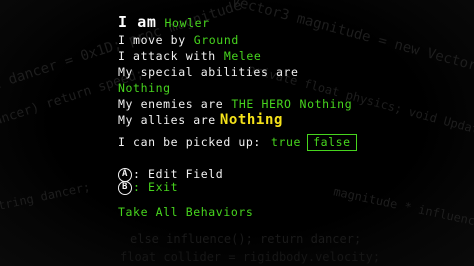 The image size is (474, 266). I want to click on background-code: magnitude * influence, so click(403, 207).